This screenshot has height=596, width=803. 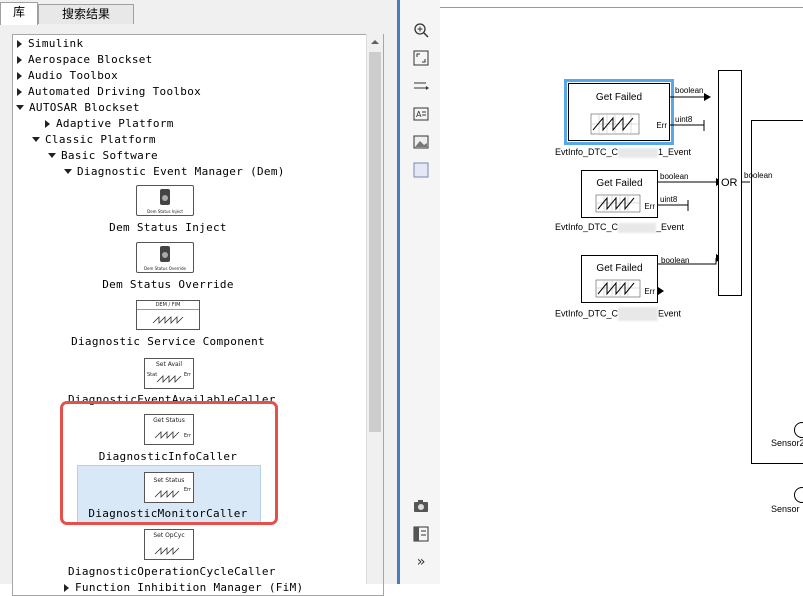 I want to click on sensor-port-icon, so click(x=798, y=495).